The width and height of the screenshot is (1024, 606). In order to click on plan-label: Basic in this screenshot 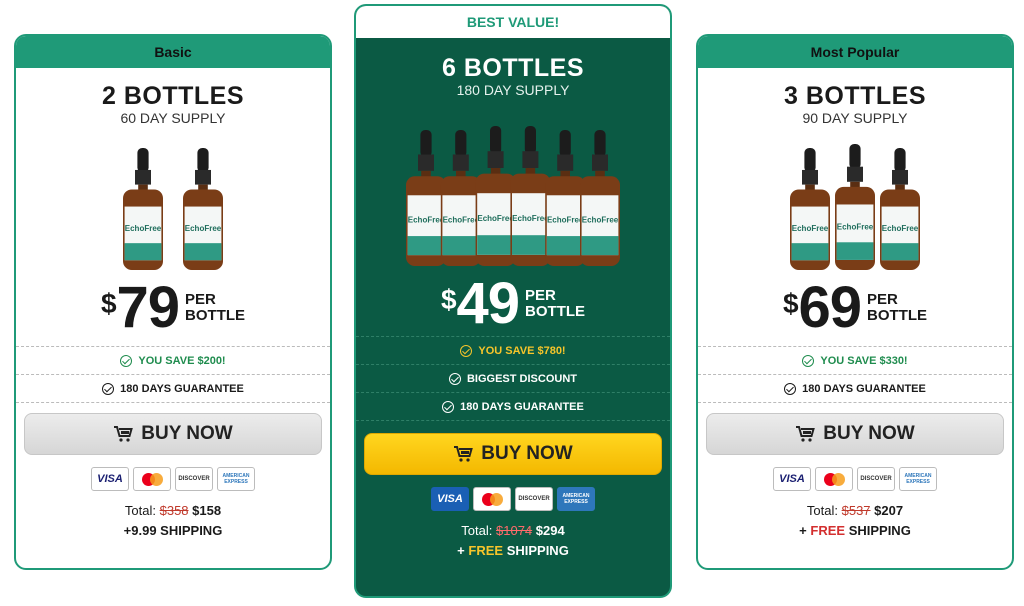, I will do `click(173, 52)`.